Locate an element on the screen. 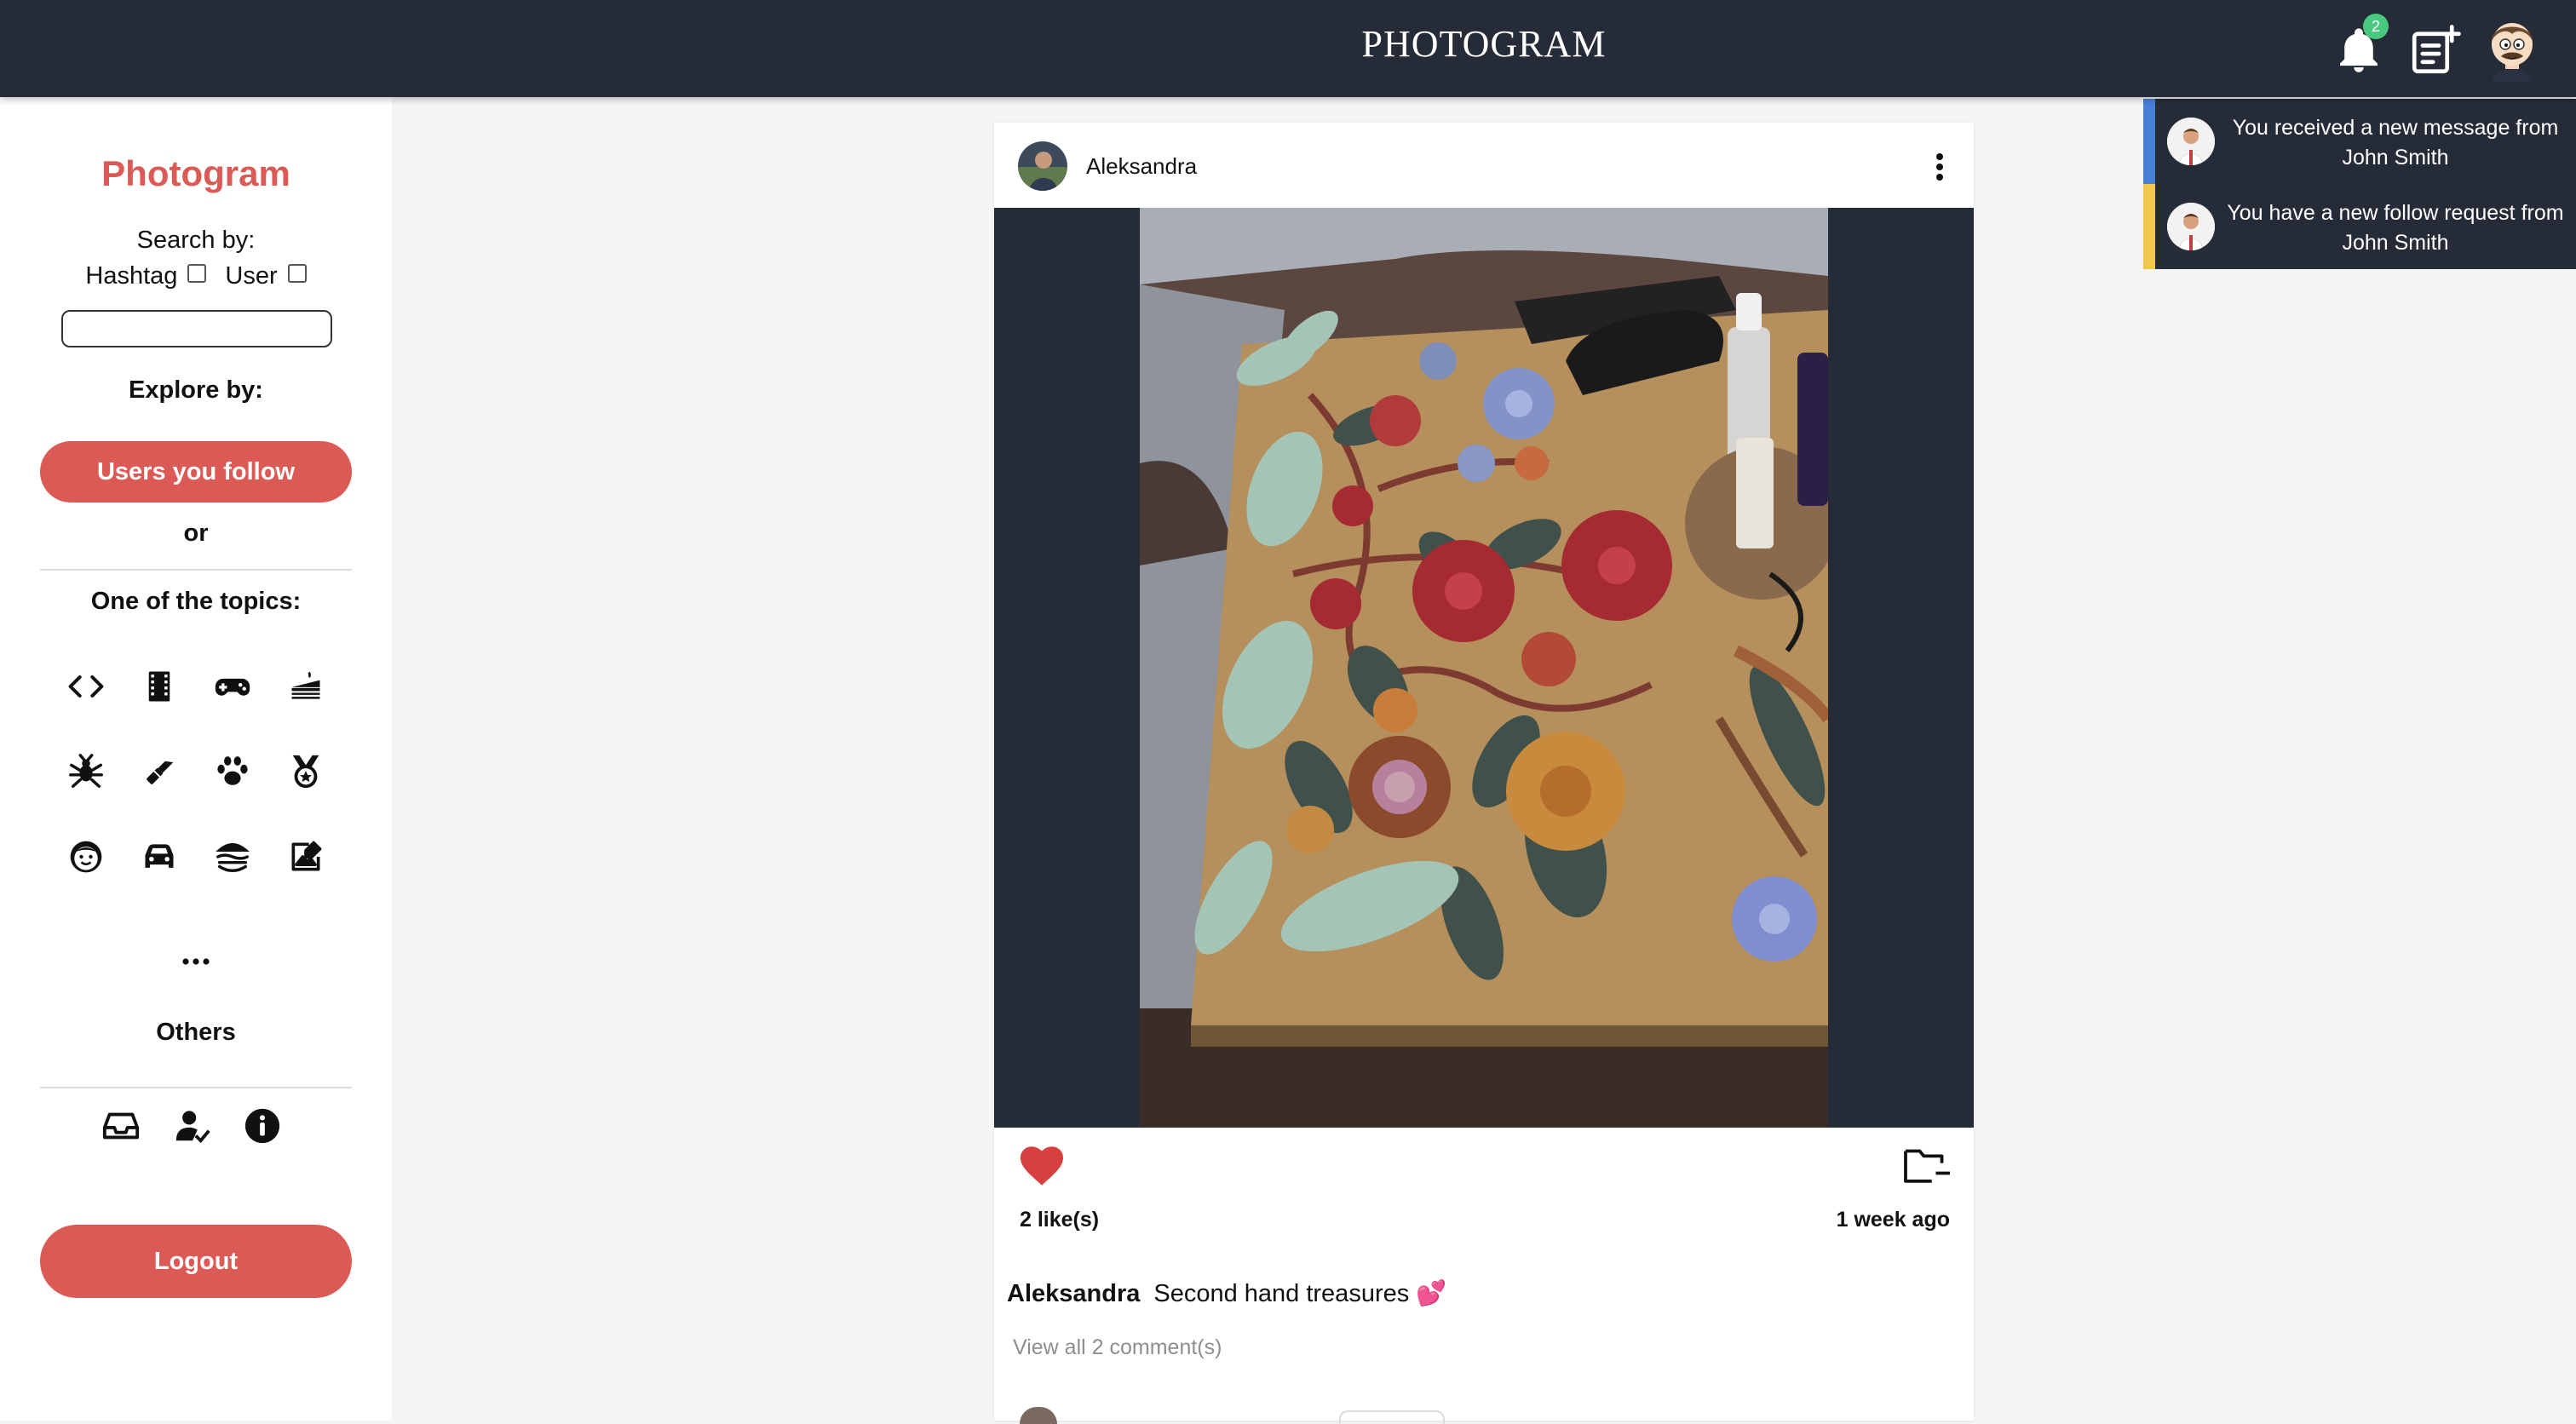  comment-input-edge is located at coordinates (1392, 1417).